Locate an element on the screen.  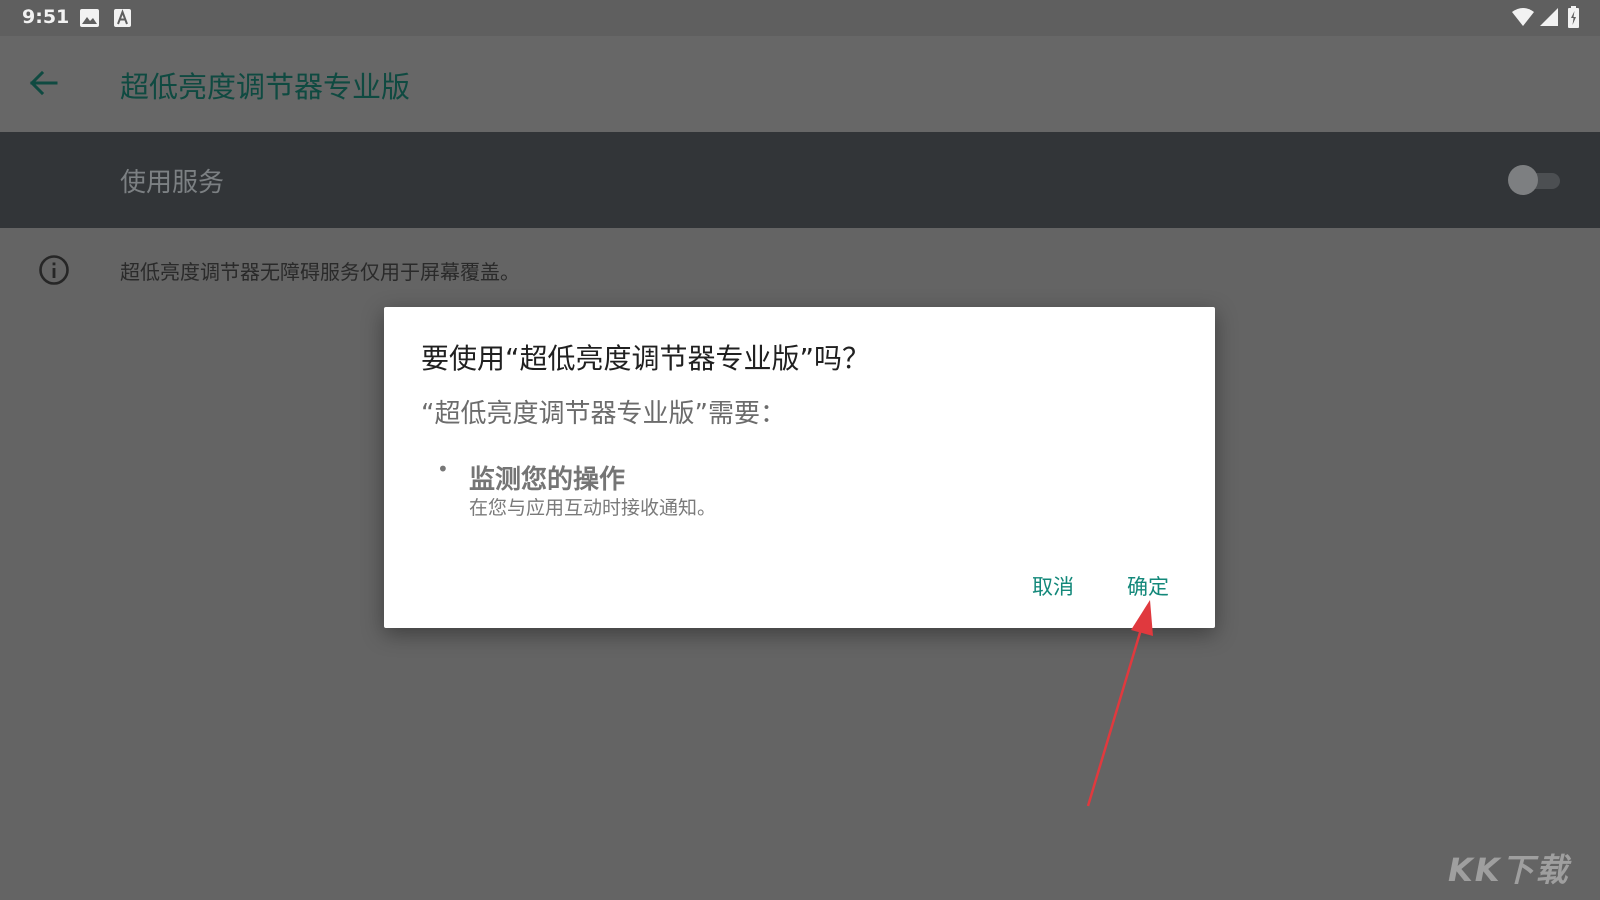
ok-button: 确定 is located at coordinates (1148, 586).